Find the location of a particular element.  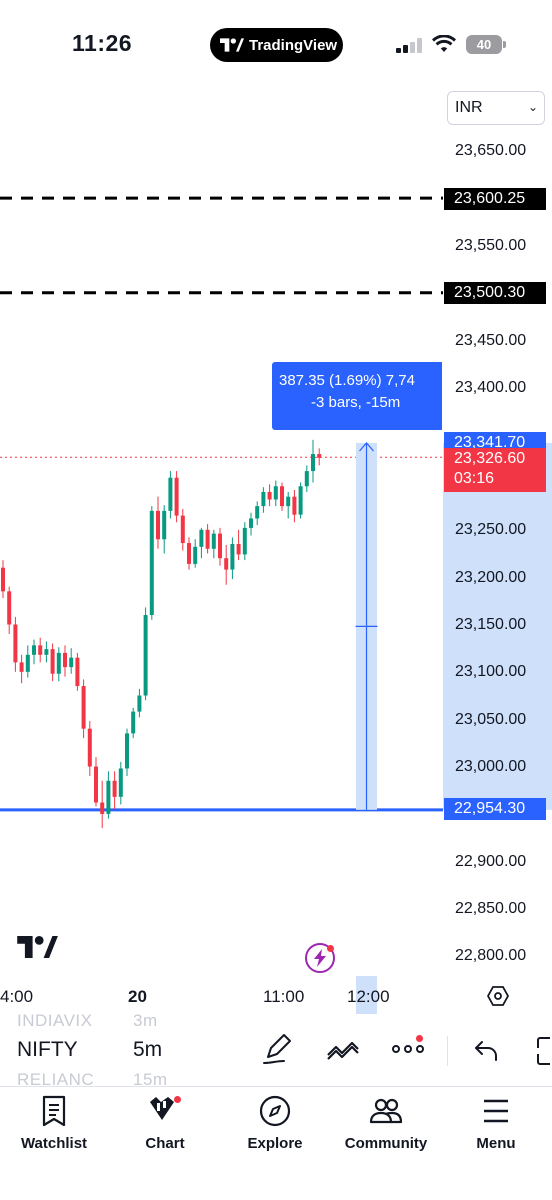

ghost-interval-above: 3m is located at coordinates (145, 1020).